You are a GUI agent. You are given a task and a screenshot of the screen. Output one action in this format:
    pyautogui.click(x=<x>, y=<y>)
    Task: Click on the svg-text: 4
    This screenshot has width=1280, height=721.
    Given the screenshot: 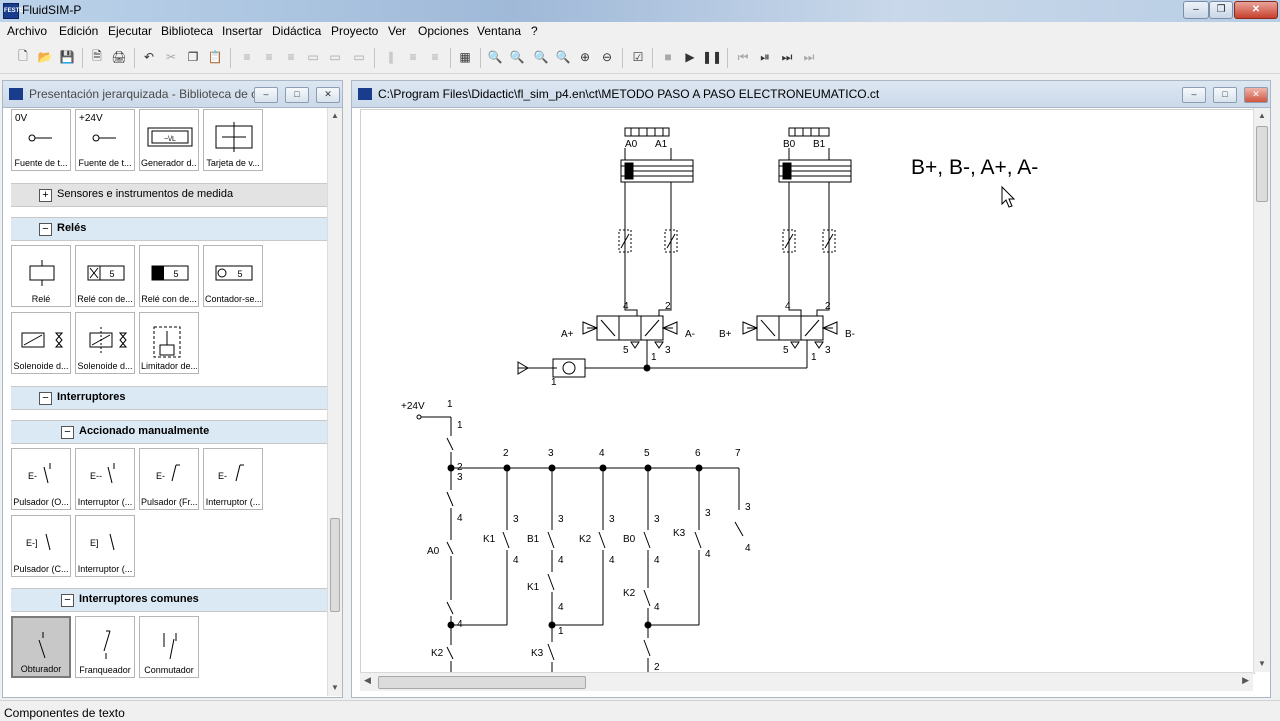 What is the action you would take?
    pyautogui.click(x=602, y=453)
    